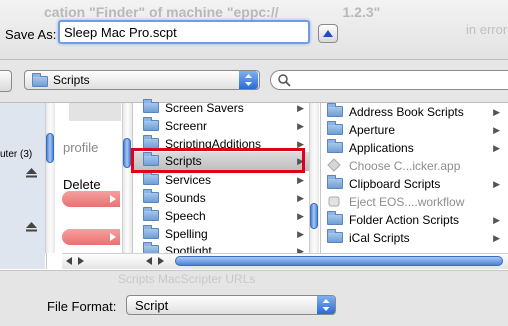 This screenshot has height=326, width=508. Describe the element at coordinates (22, 186) in the screenshot. I see `sidebar: uter (3)` at that location.